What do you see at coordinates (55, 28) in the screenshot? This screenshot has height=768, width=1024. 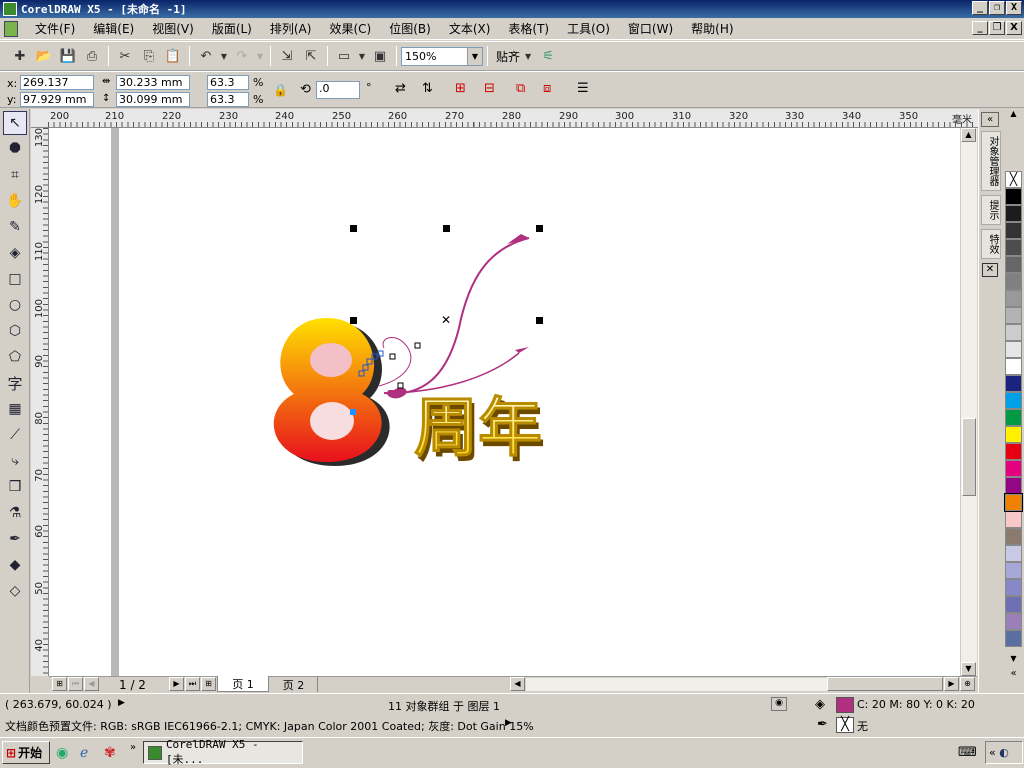 I see `menu-file: 文件(F)` at bounding box center [55, 28].